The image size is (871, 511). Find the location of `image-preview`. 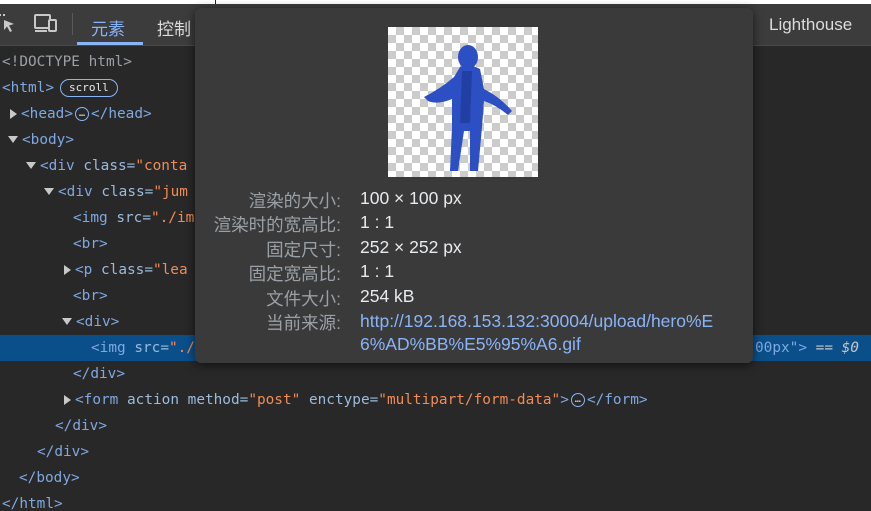

image-preview is located at coordinates (463, 102).